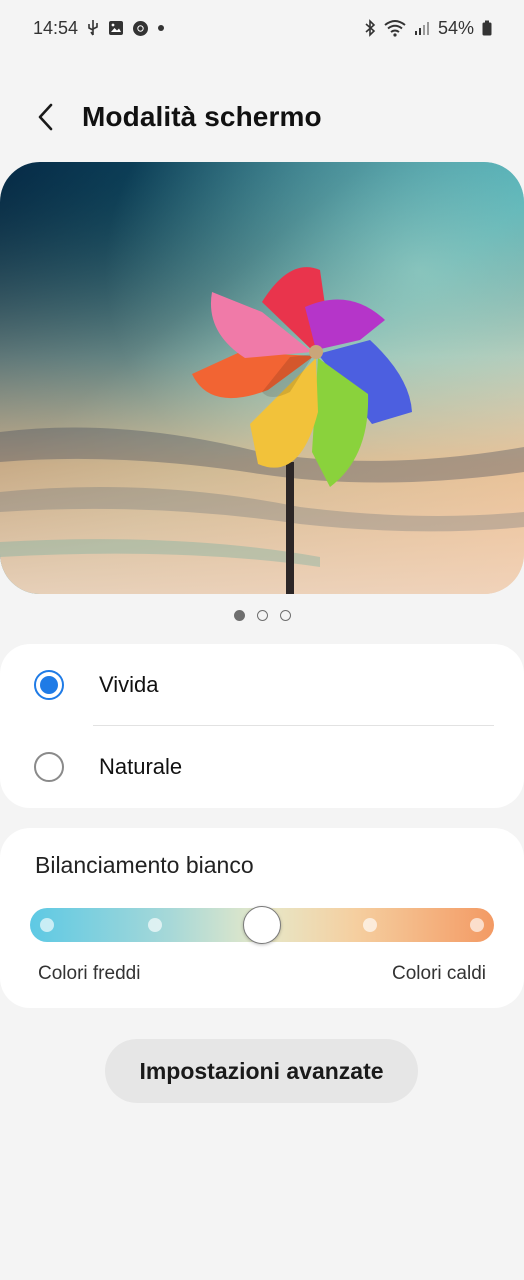  I want to click on option-naturale: Naturale, so click(262, 767).